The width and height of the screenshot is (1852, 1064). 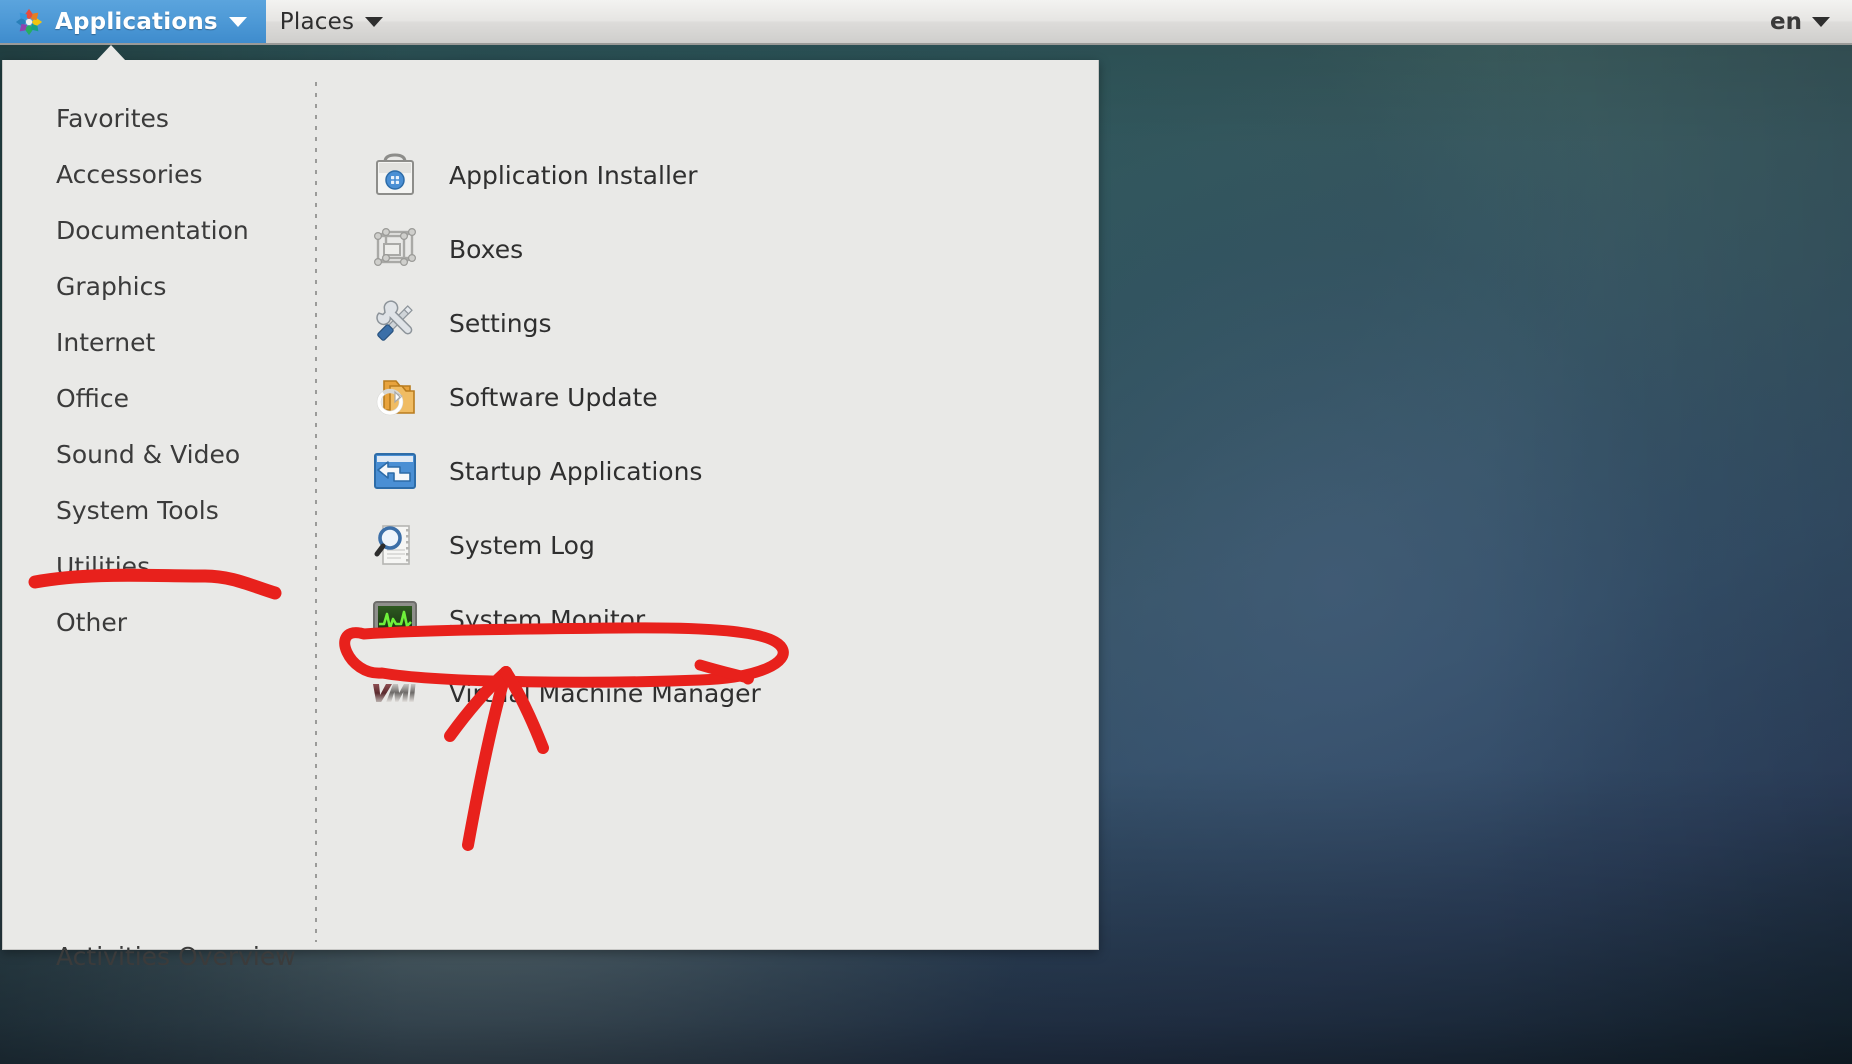 I want to click on app-label: Application Installer, so click(x=573, y=175).